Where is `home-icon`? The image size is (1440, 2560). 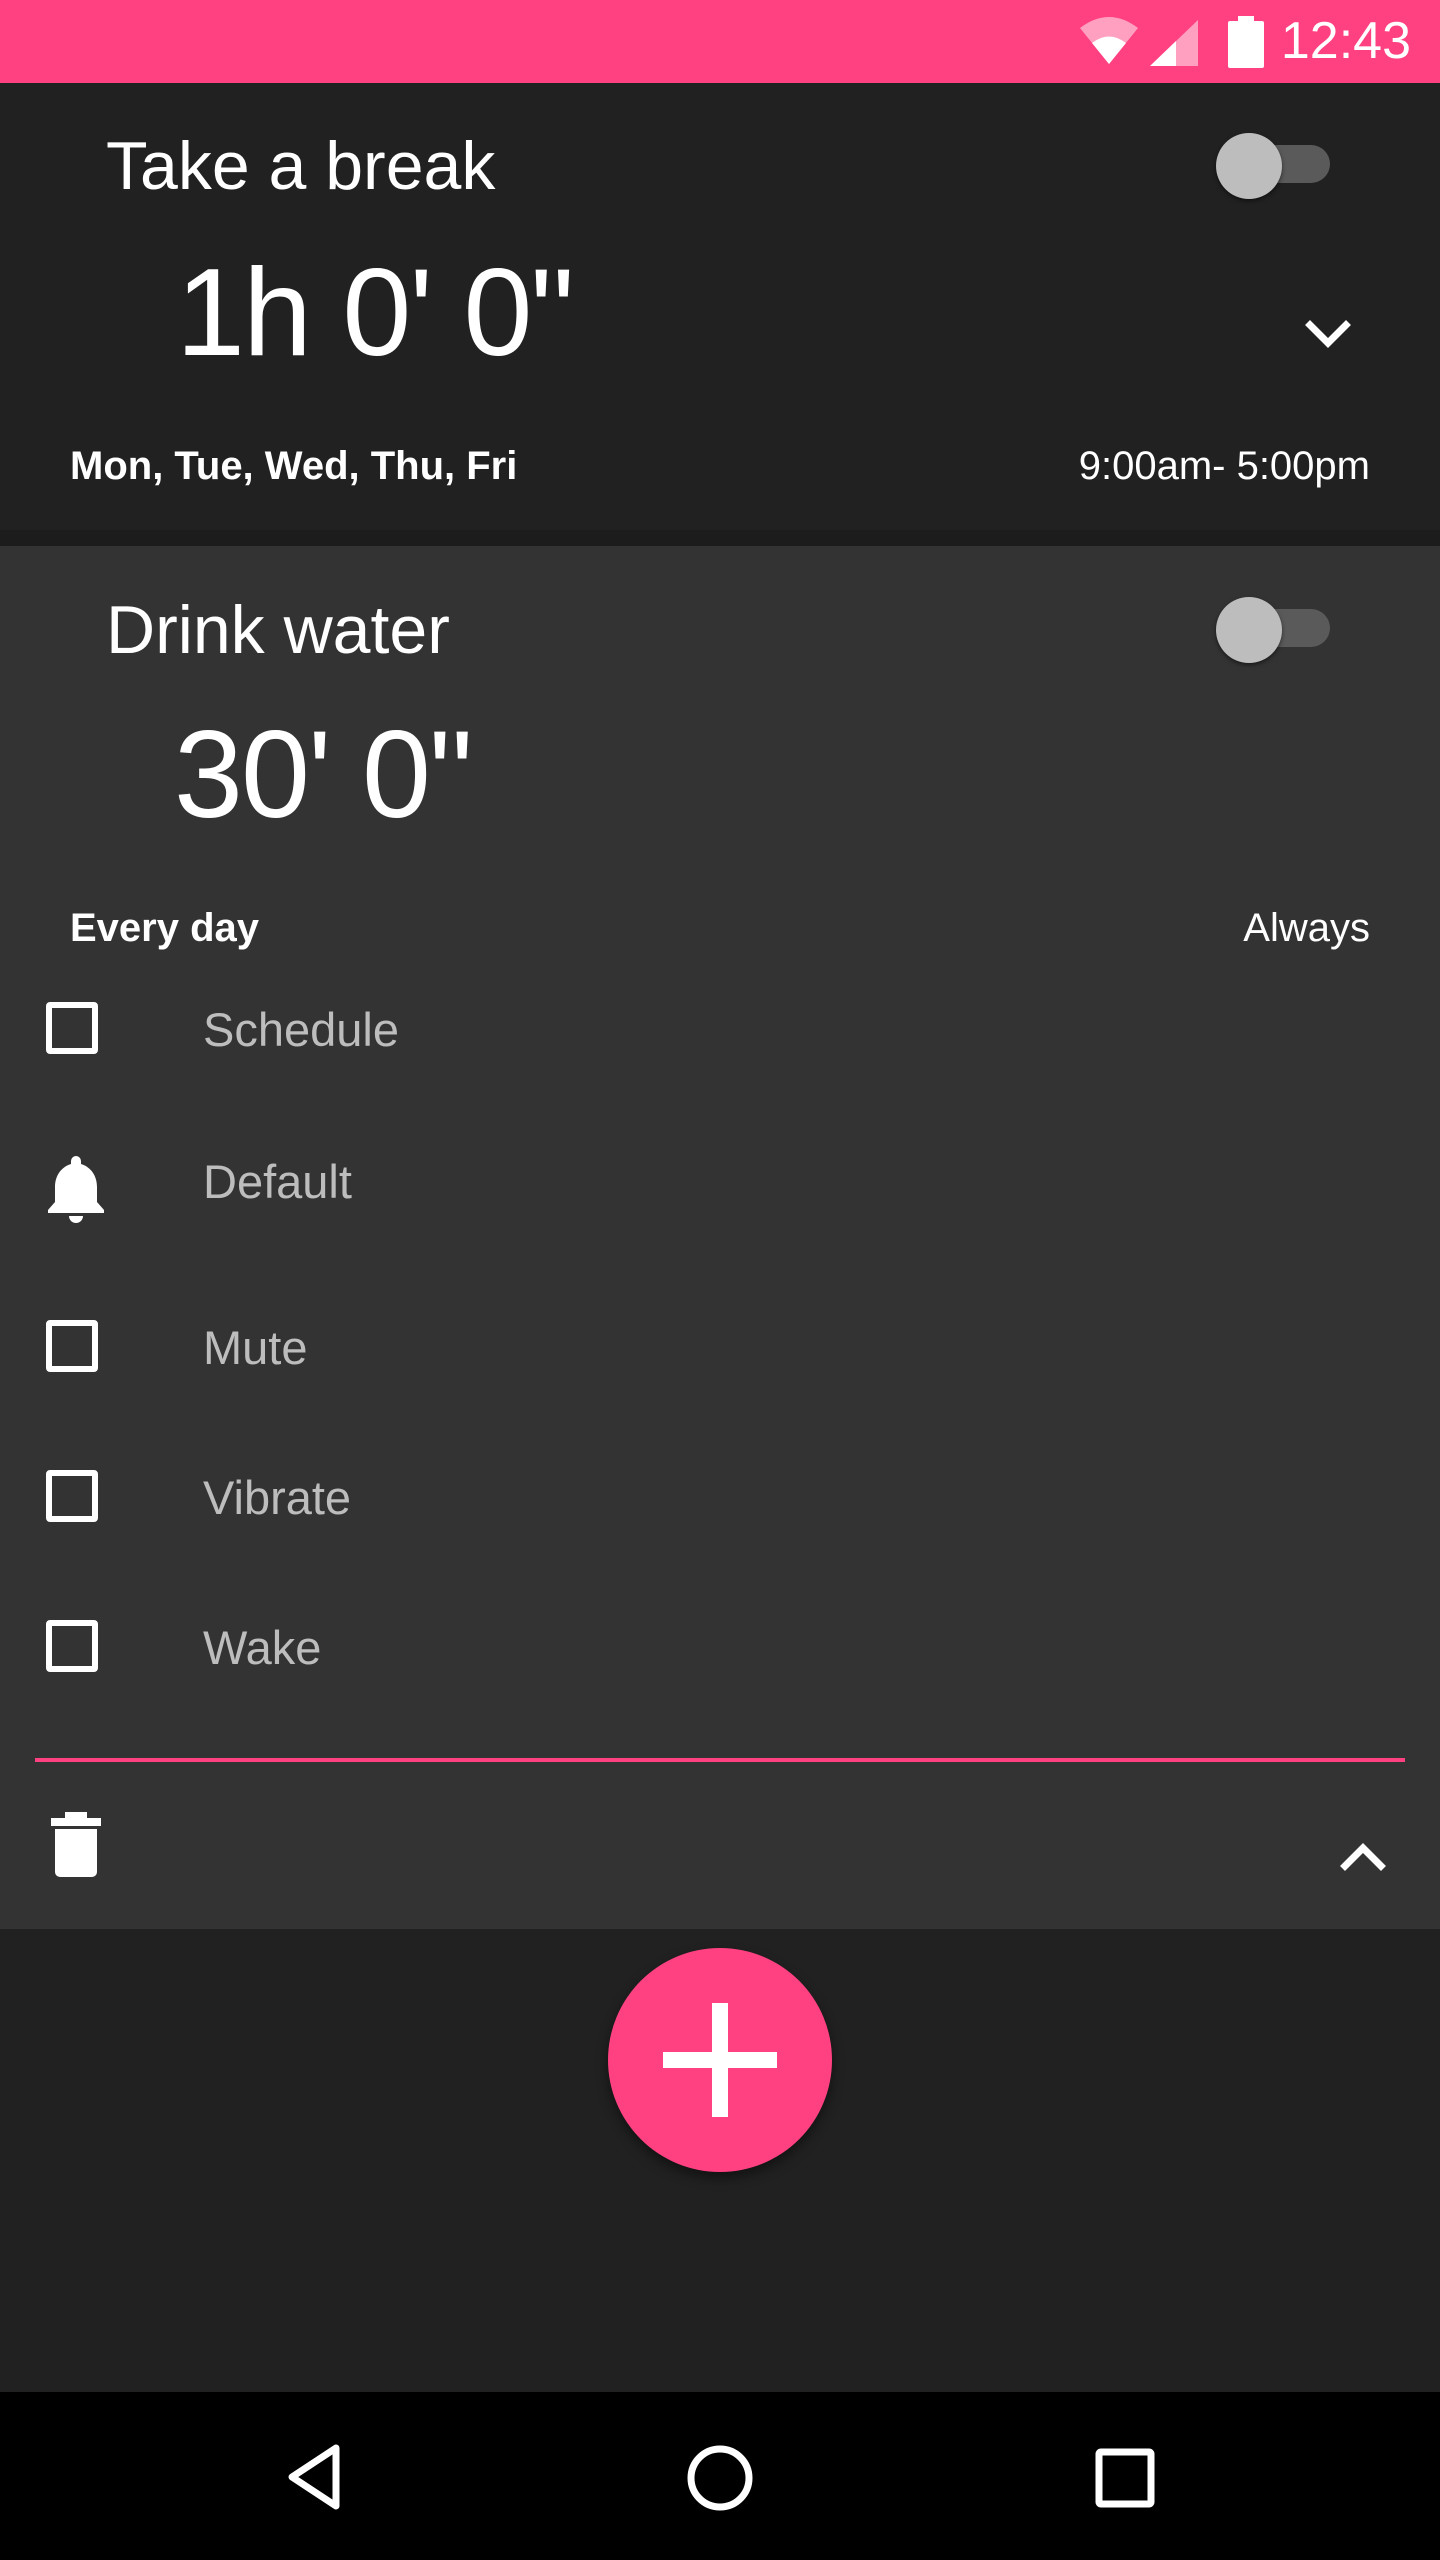 home-icon is located at coordinates (720, 2478).